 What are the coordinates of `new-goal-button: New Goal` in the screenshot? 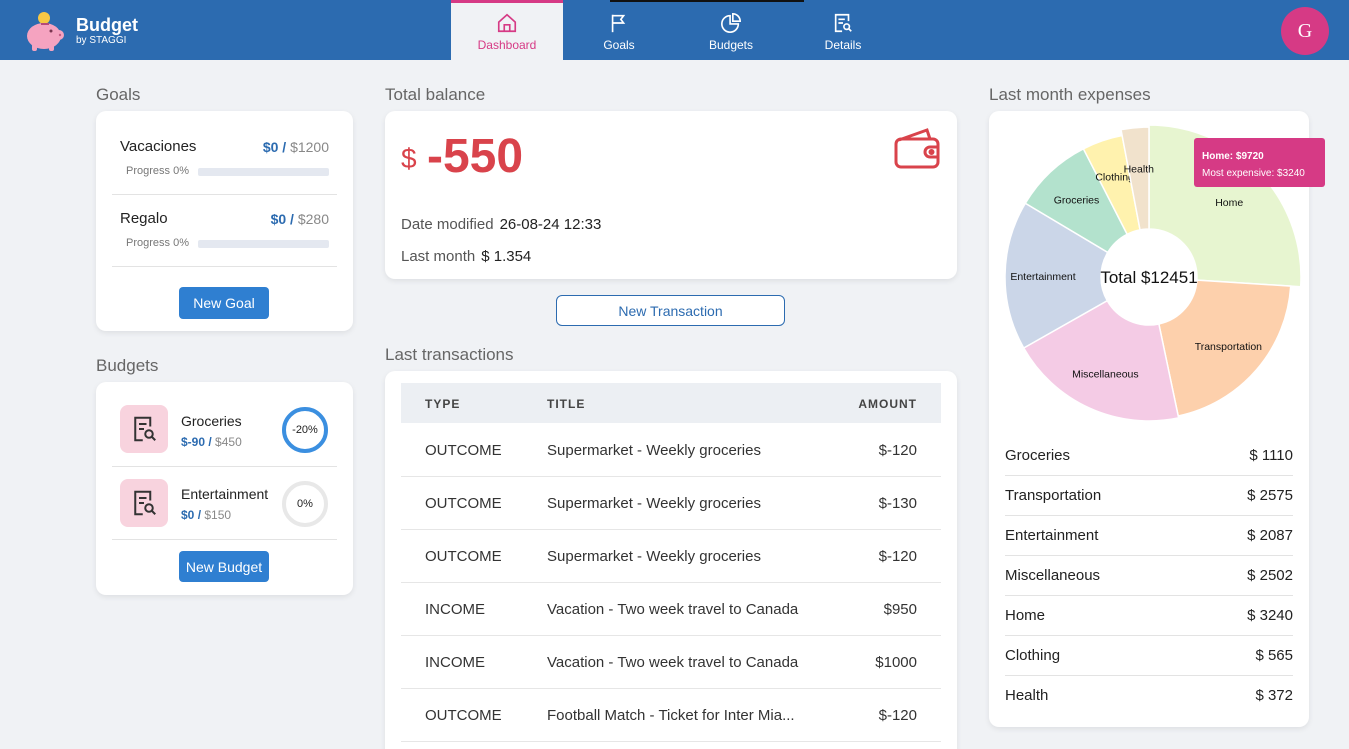 It's located at (224, 303).